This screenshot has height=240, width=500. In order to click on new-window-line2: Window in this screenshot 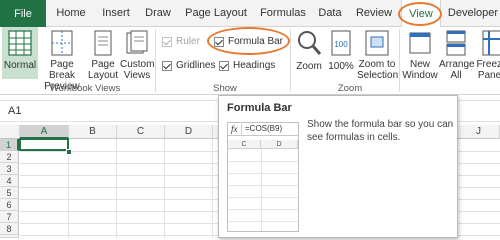, I will do `click(420, 75)`.